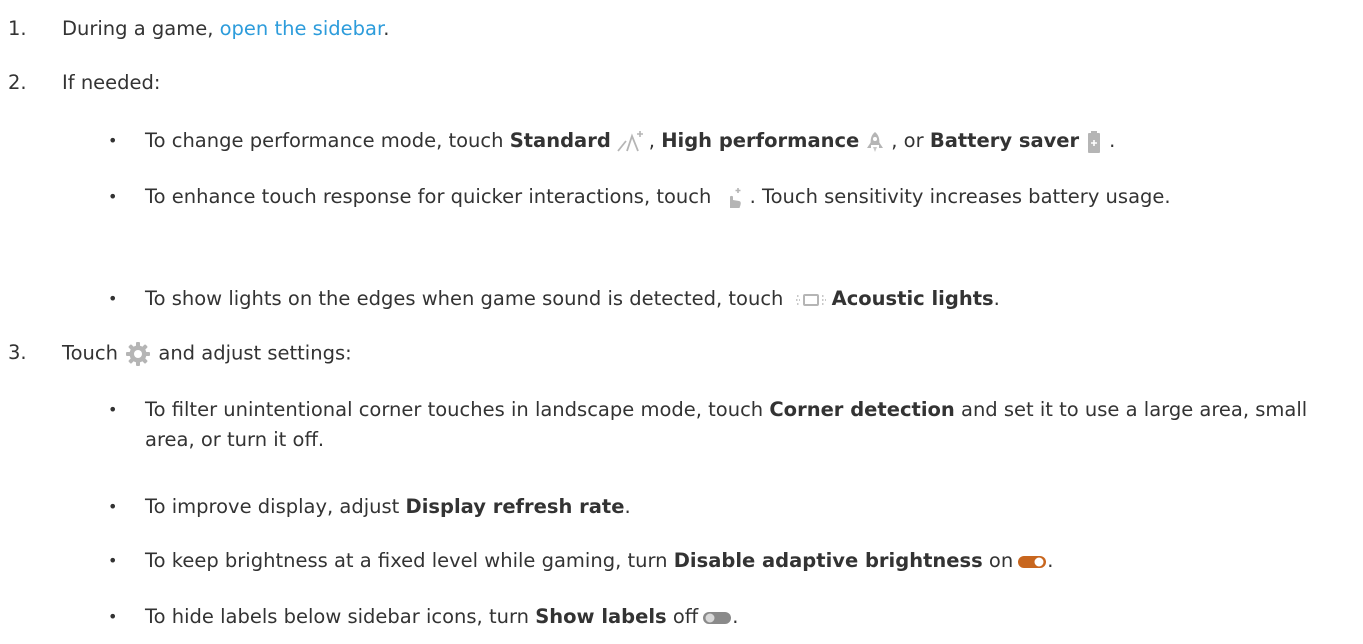 The height and width of the screenshot is (644, 1363). I want to click on corner-detection-label: Corner detection, so click(862, 409).